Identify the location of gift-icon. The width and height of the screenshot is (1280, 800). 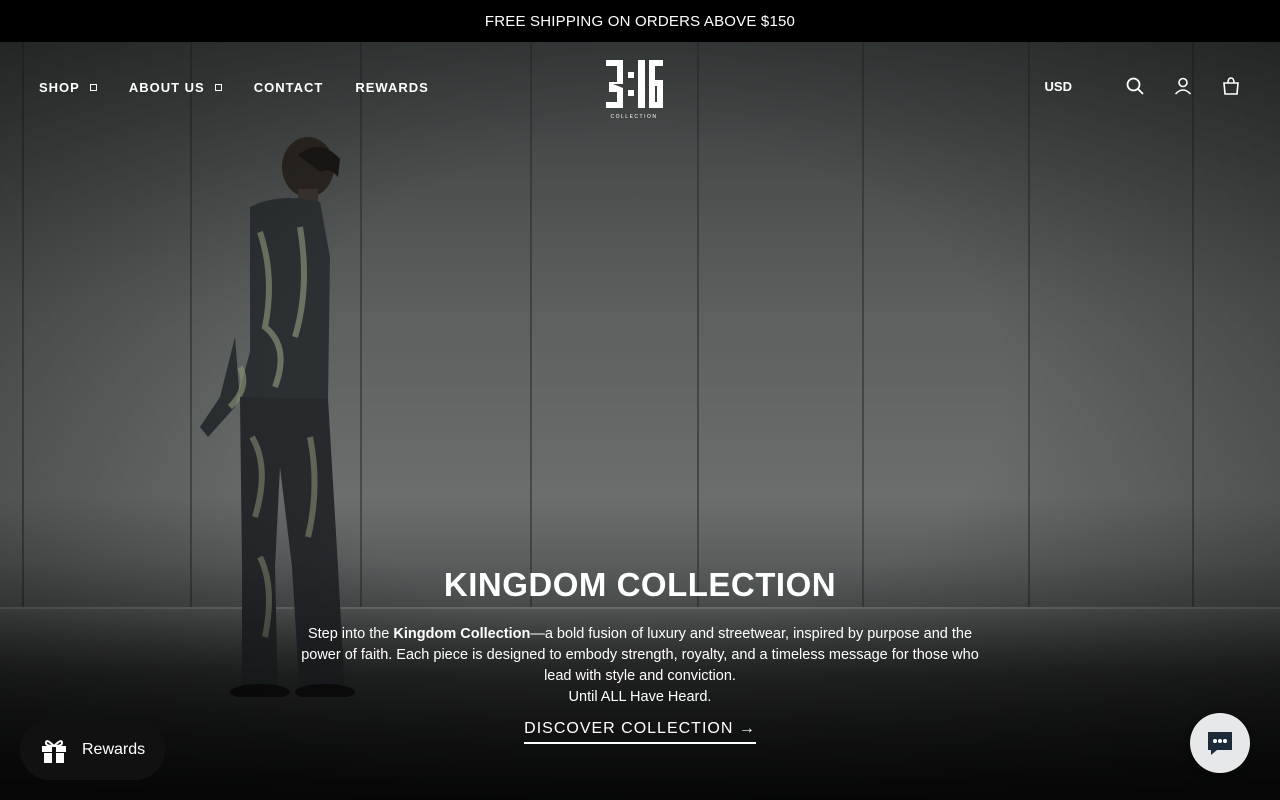
(54, 751).